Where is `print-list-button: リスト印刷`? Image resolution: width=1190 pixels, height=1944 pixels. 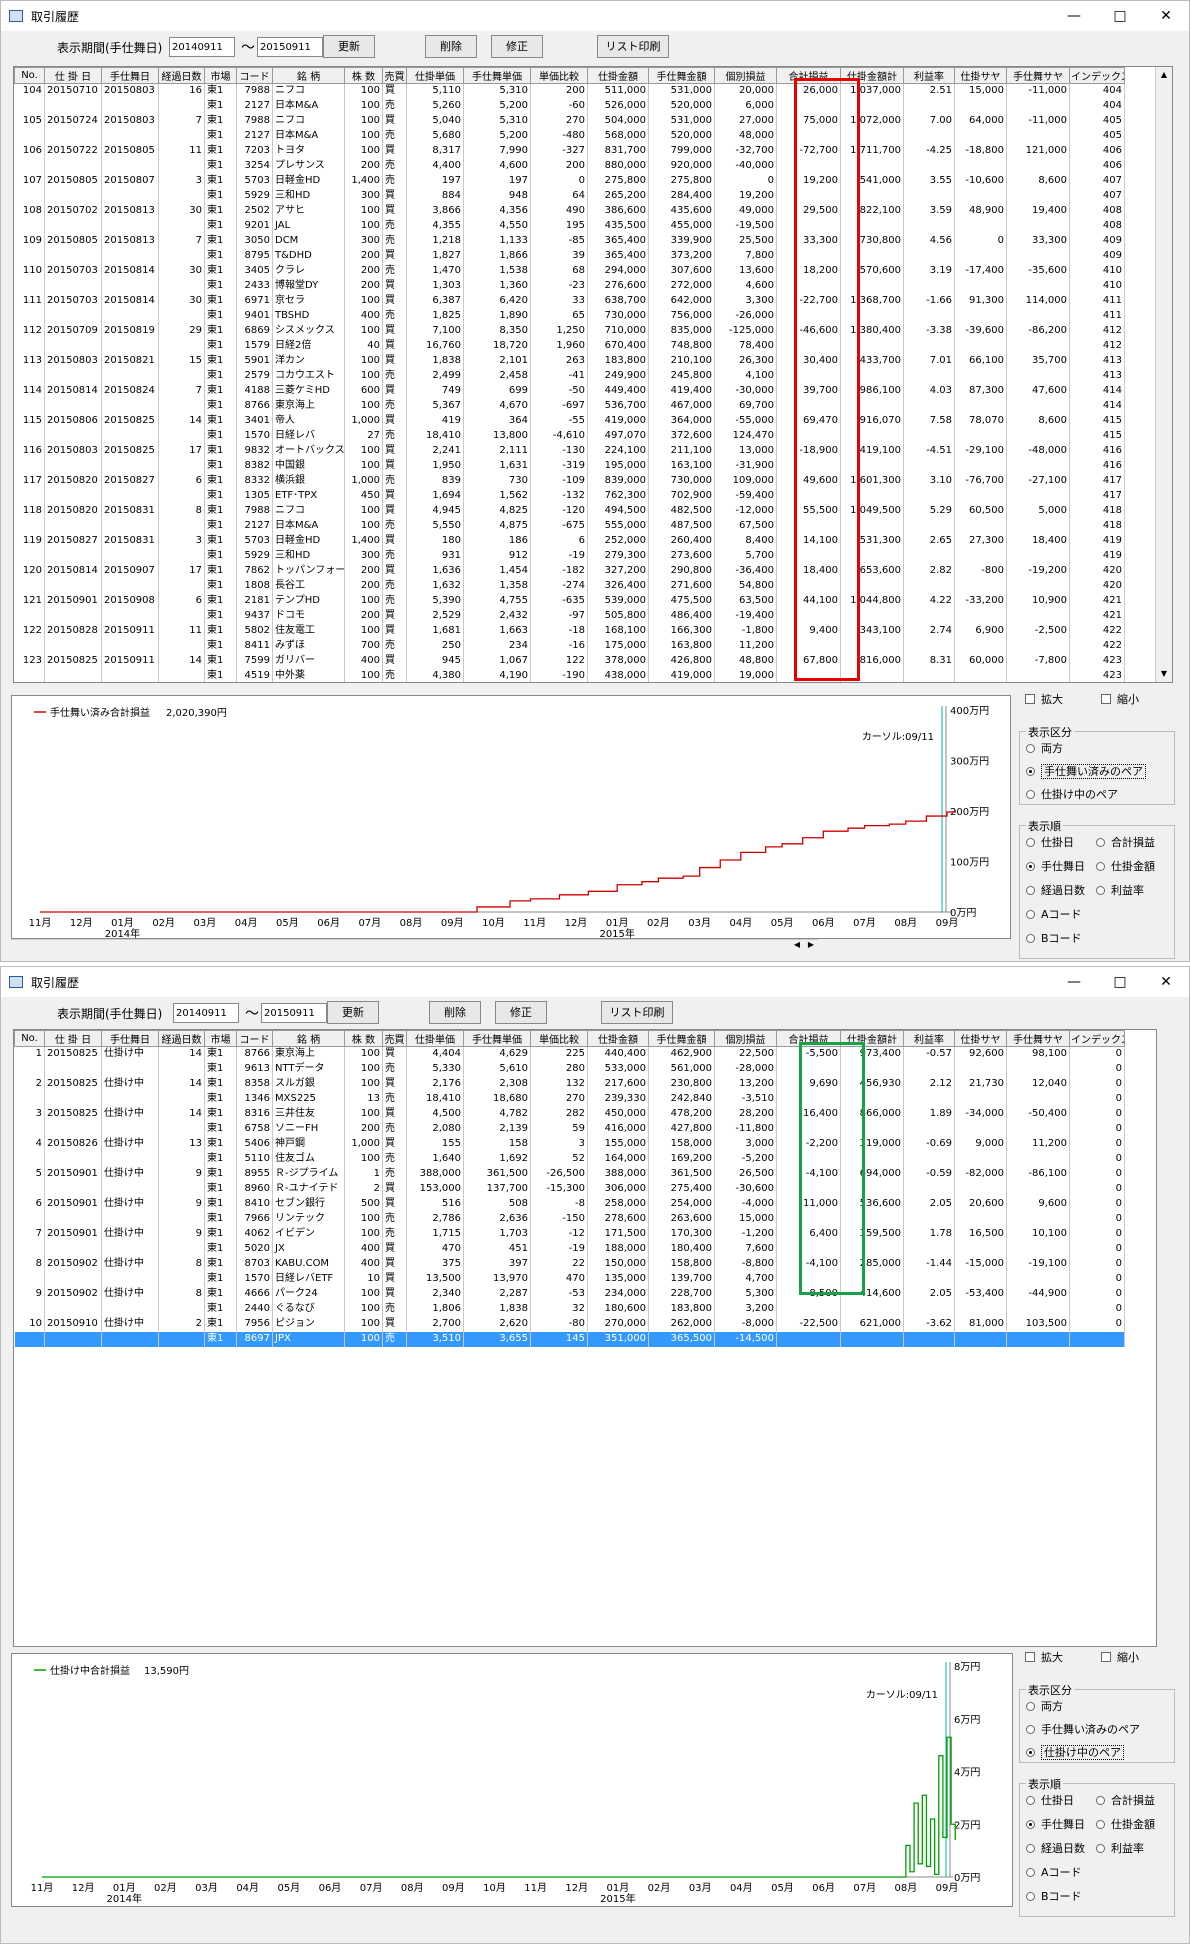 print-list-button: リスト印刷 is located at coordinates (637, 1012).